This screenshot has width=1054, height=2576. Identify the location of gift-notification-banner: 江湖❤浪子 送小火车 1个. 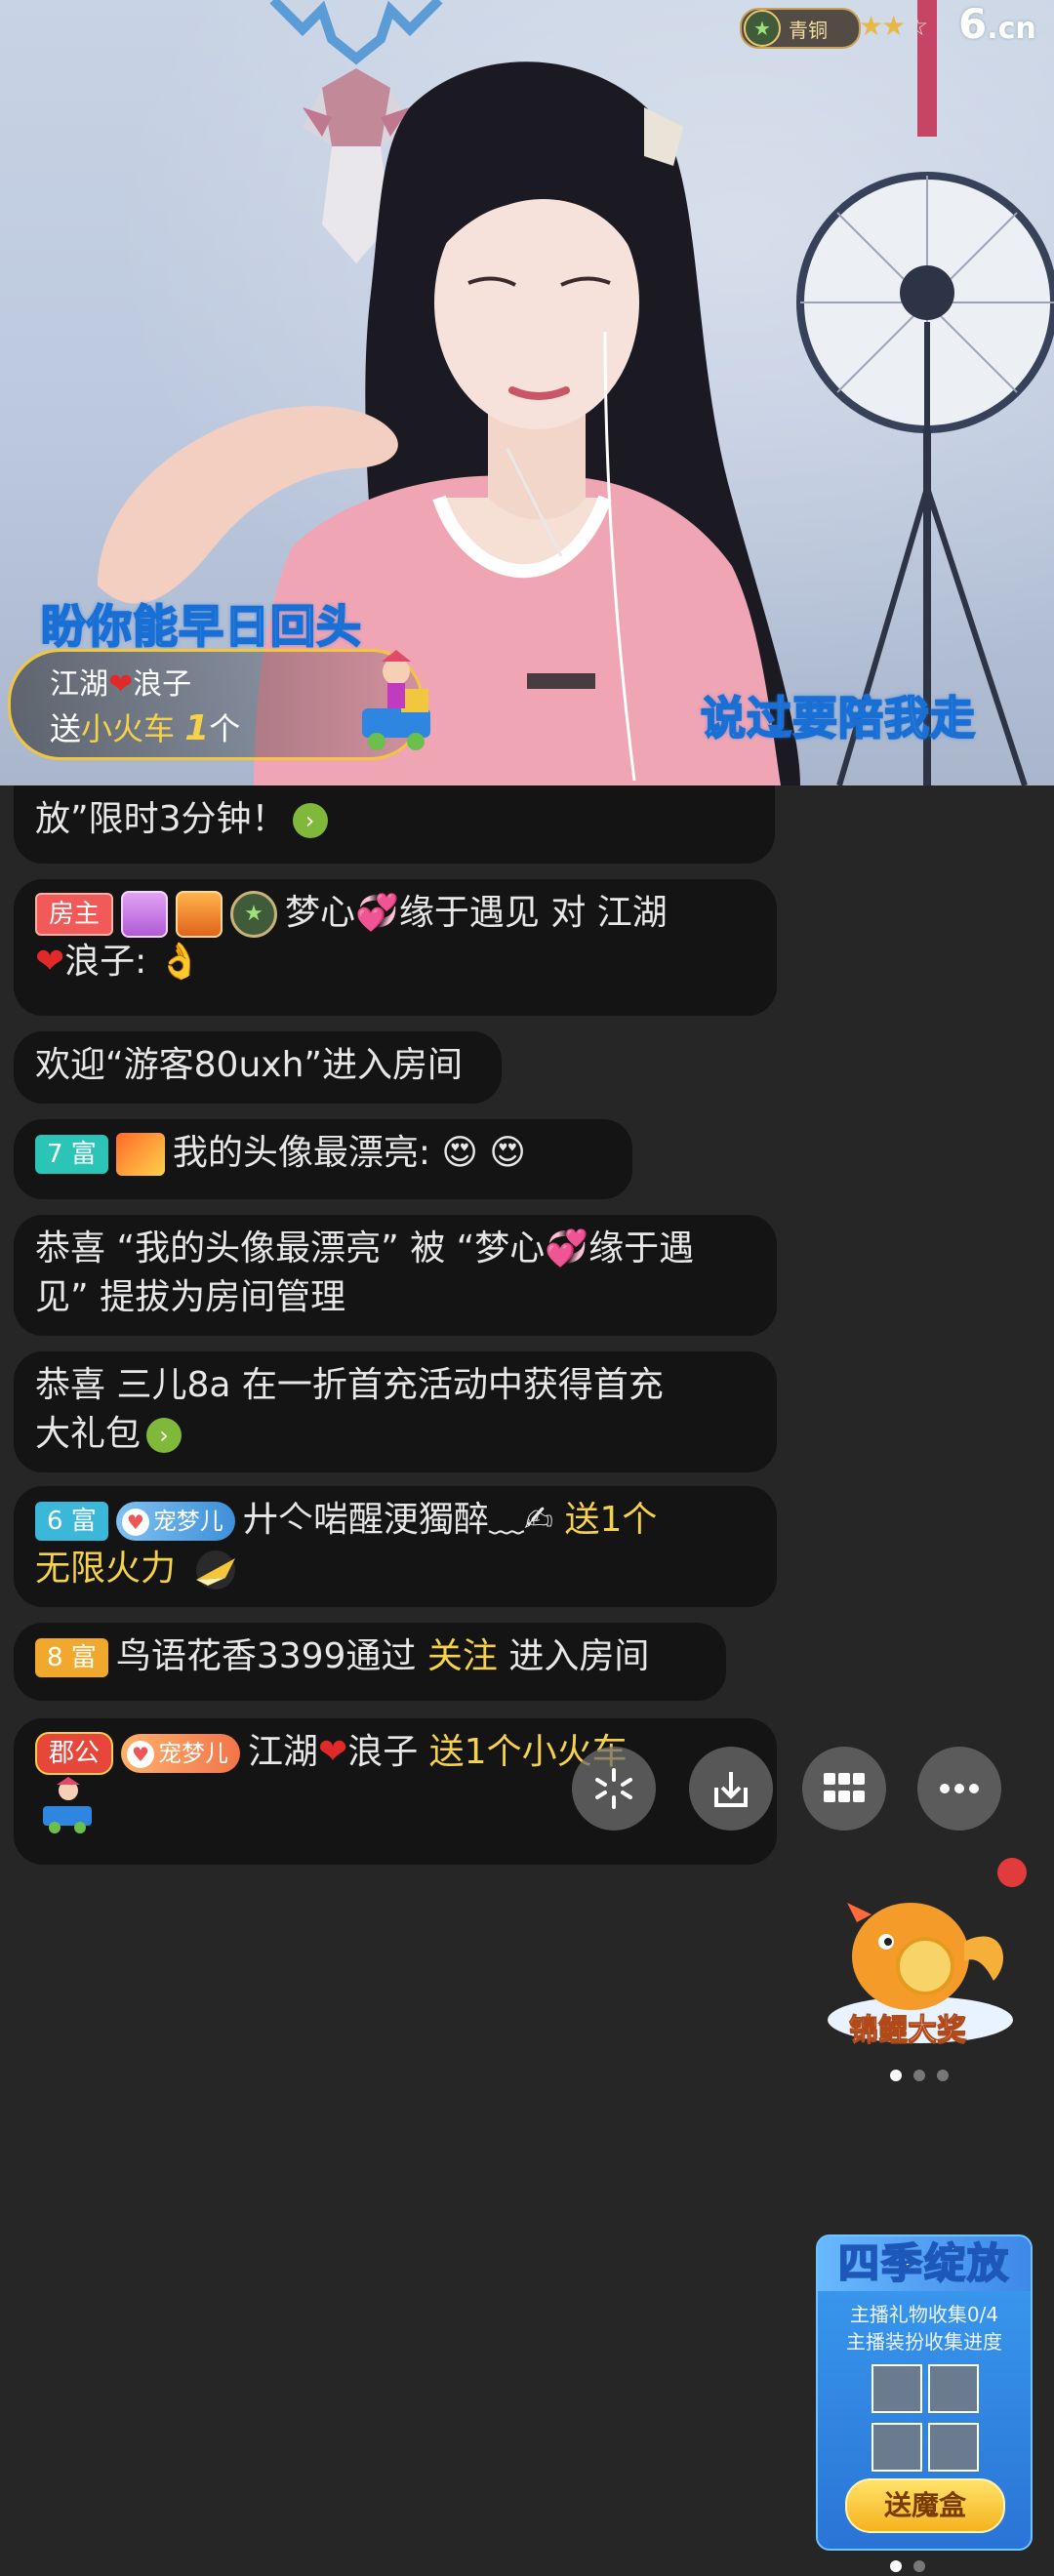
(219, 704).